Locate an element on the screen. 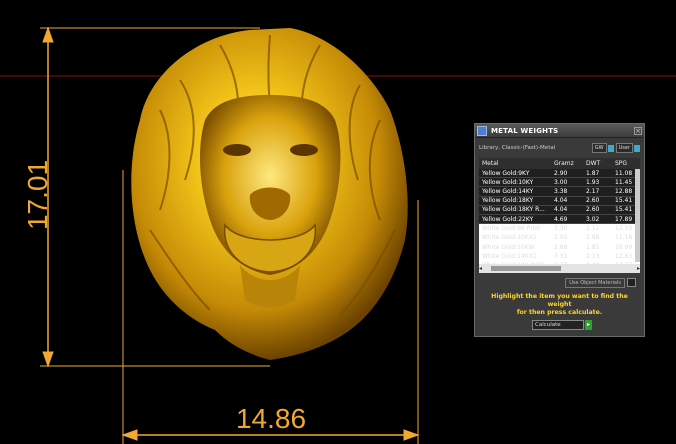 The height and width of the screenshot is (444, 676). cell-metal: Yellow Gold:9KY is located at coordinates (506, 173).